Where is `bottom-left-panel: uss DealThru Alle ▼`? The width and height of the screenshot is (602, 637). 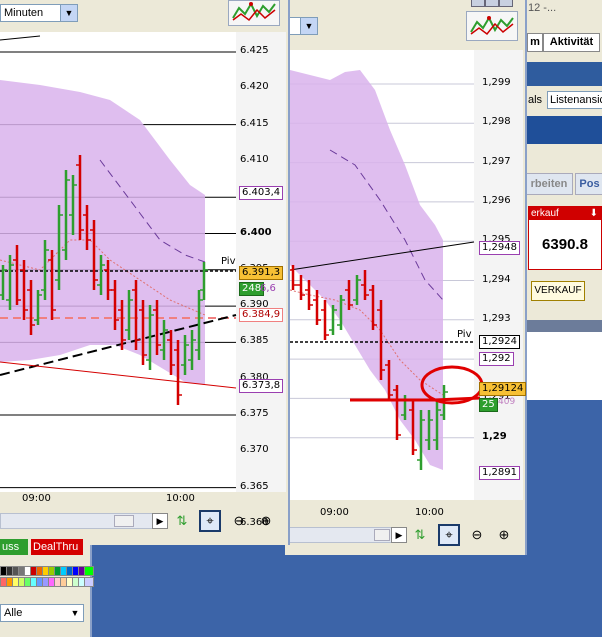
bottom-left-panel: uss DealThru Alle ▼ is located at coordinates (47, 588).